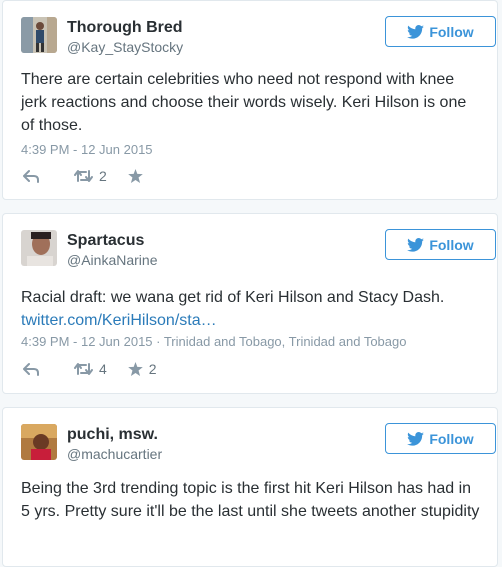  Describe the element at coordinates (125, 28) in the screenshot. I see `display-name: Thorough Bred` at that location.